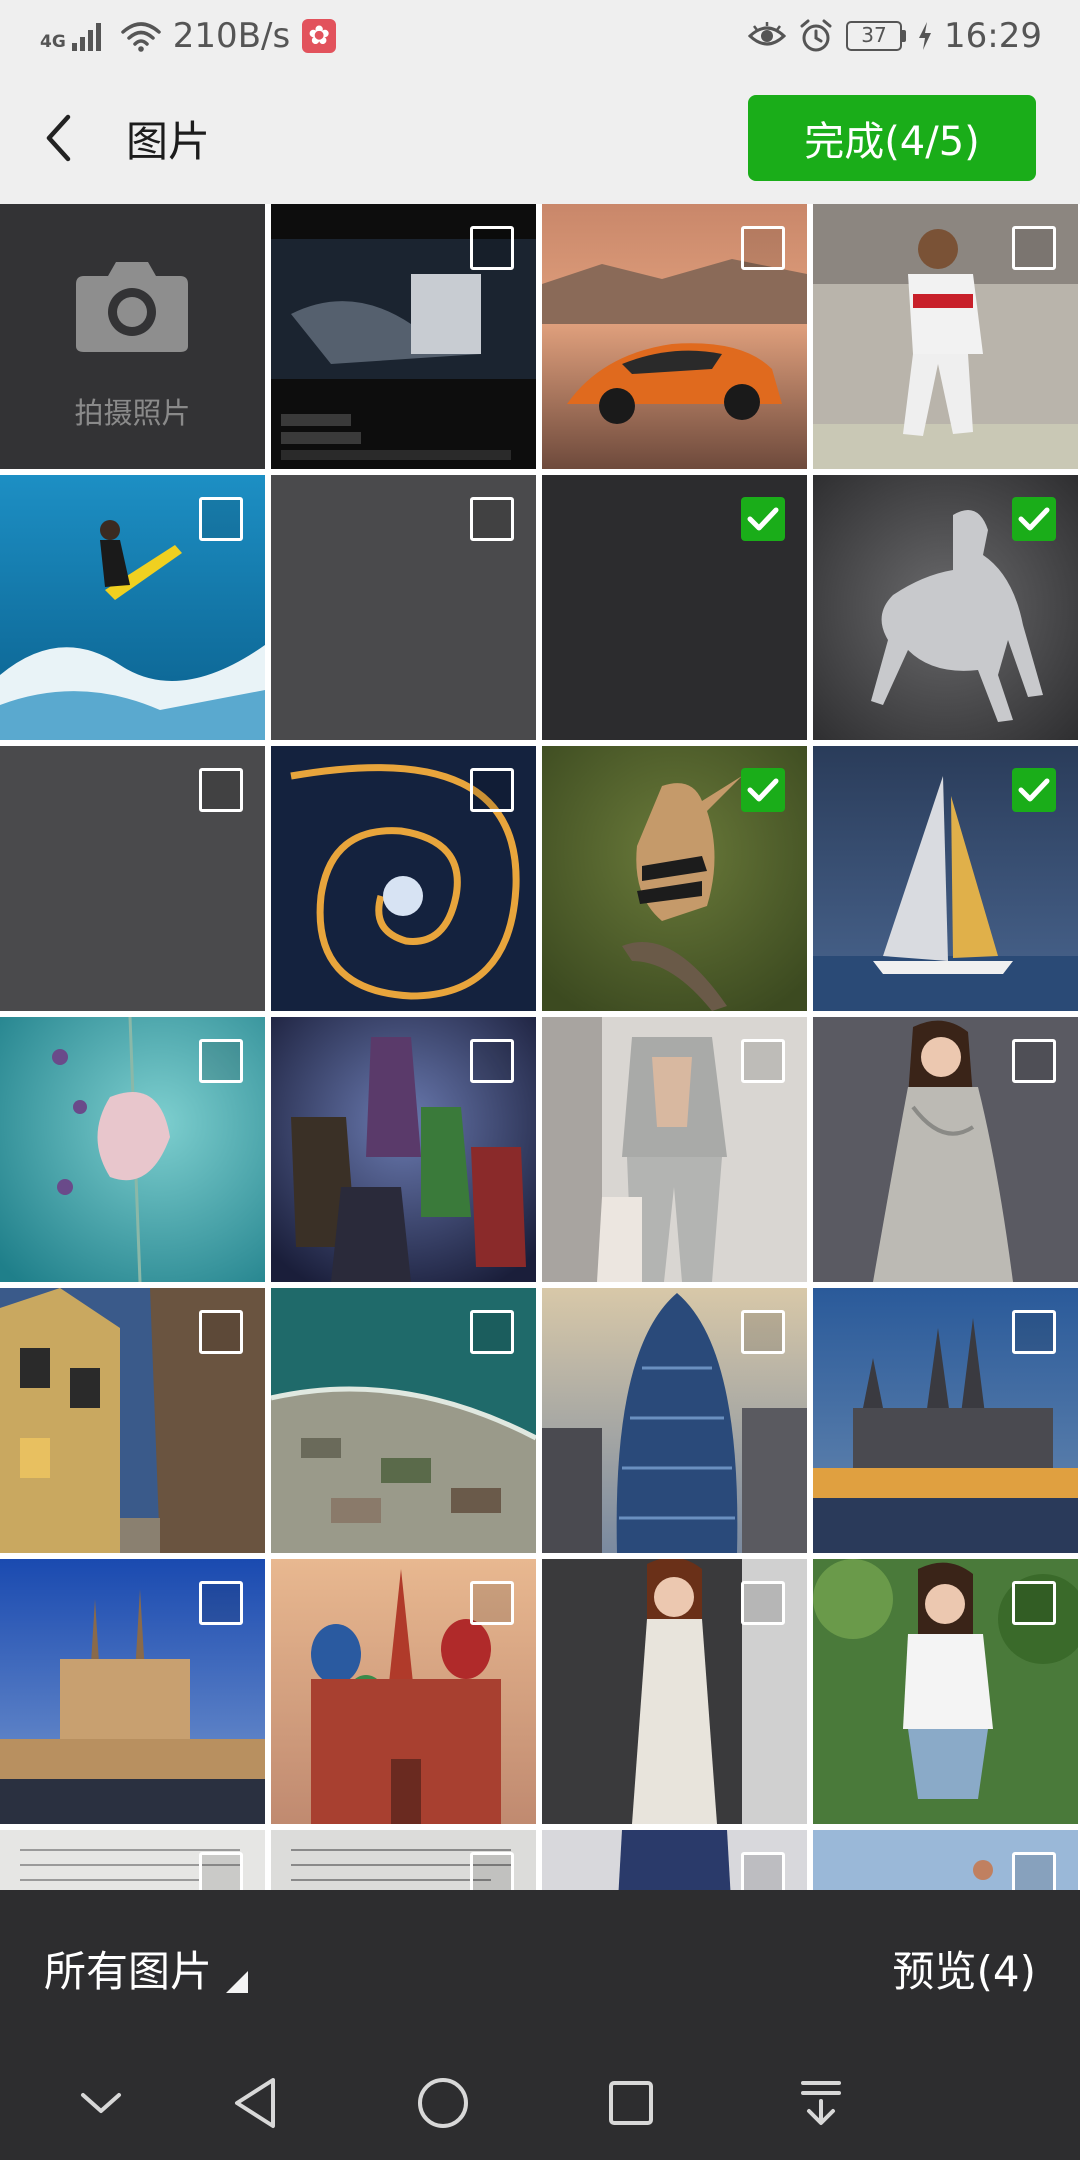 The width and height of the screenshot is (1080, 2160). Describe the element at coordinates (132, 307) in the screenshot. I see `camera-icon` at that location.